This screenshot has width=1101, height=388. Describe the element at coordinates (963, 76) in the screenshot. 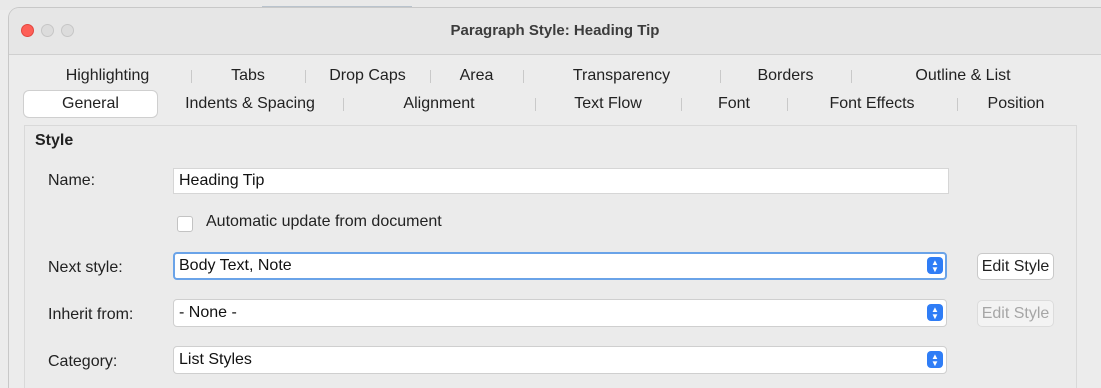

I see `tab-outline-list: Outline & List` at that location.